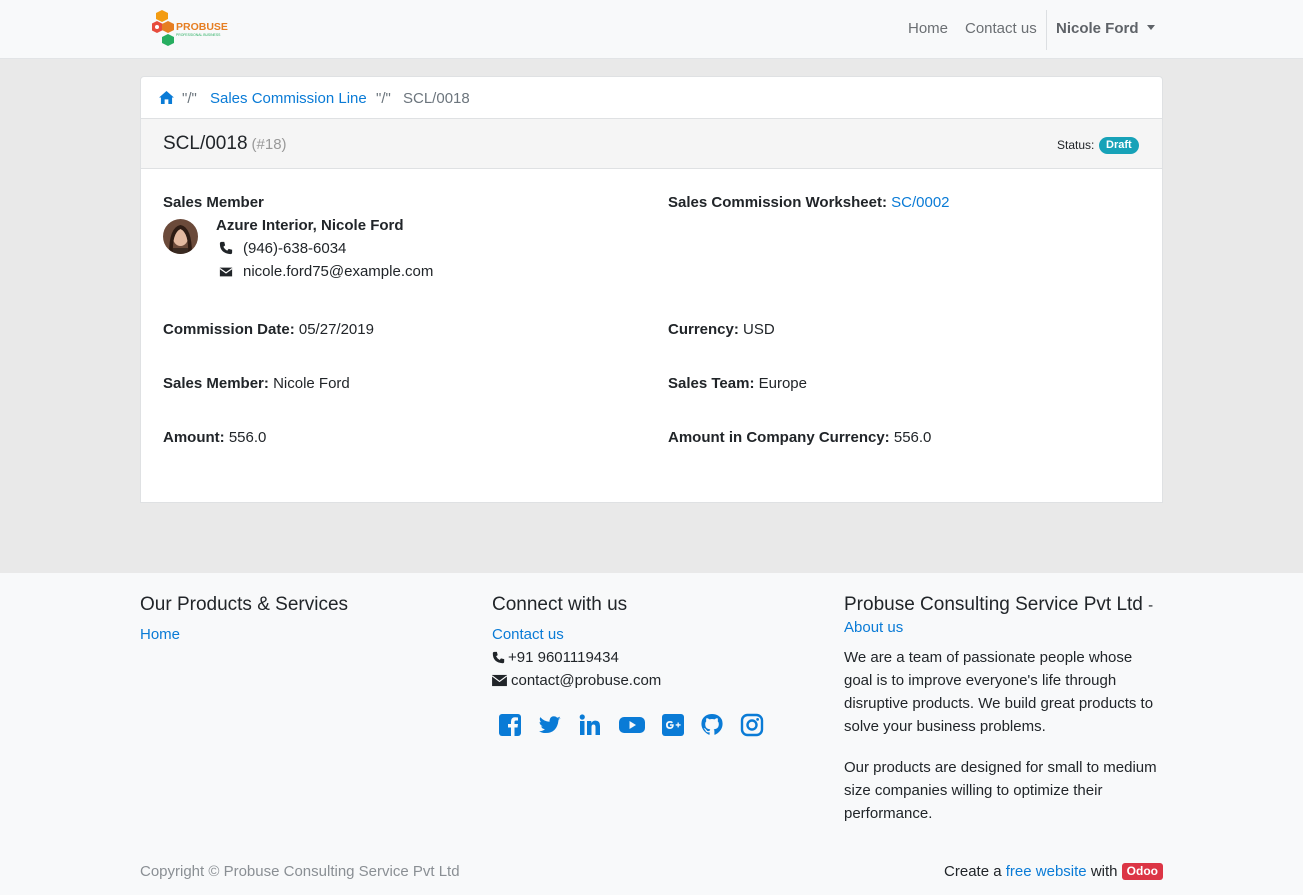 This screenshot has height=895, width=1303. Describe the element at coordinates (213, 202) in the screenshot. I see `sales-member-heading: Sales Member` at that location.